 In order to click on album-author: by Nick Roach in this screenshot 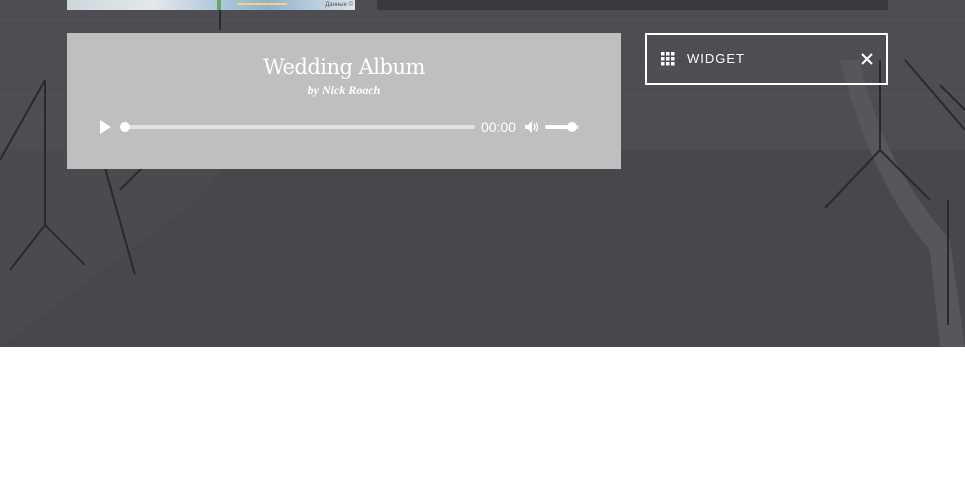, I will do `click(344, 90)`.